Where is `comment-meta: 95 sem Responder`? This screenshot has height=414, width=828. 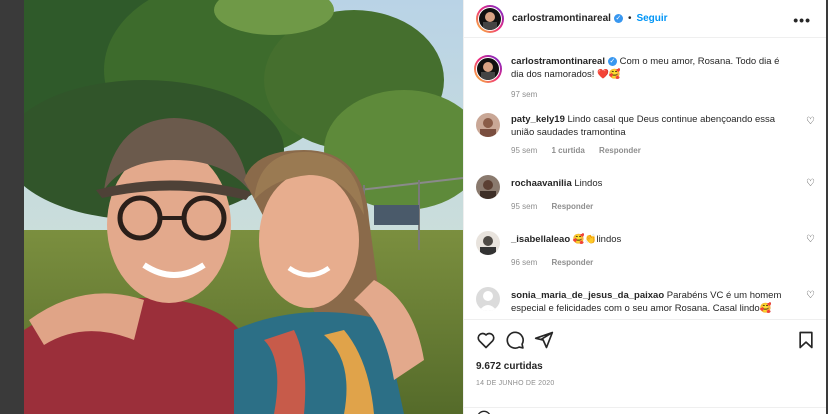 comment-meta: 95 sem Responder is located at coordinates (663, 206).